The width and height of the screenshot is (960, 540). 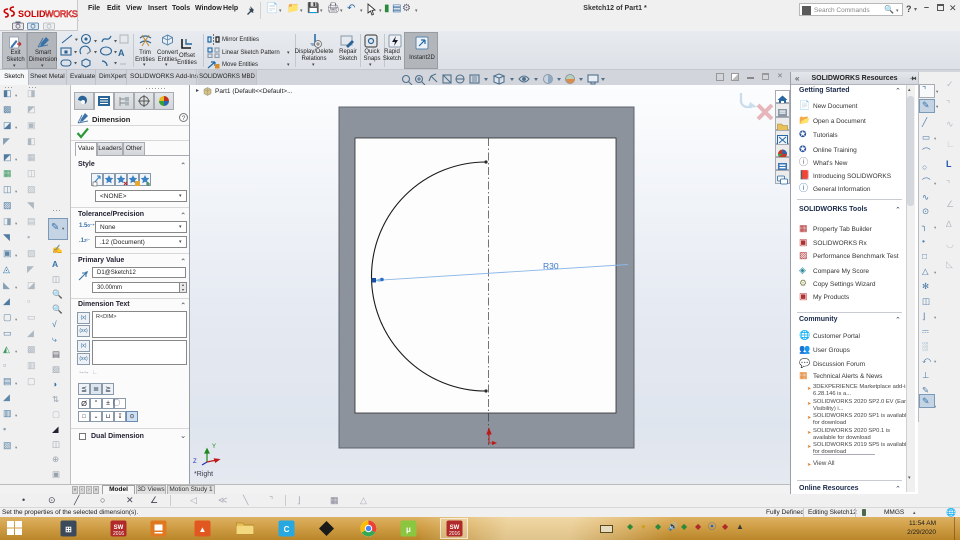 What do you see at coordinates (408, 529) in the screenshot?
I see `svg-text: μ` at bounding box center [408, 529].